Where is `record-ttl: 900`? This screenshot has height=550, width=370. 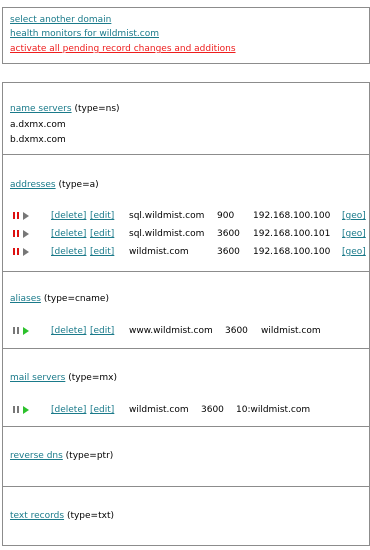 record-ttl: 900 is located at coordinates (226, 216).